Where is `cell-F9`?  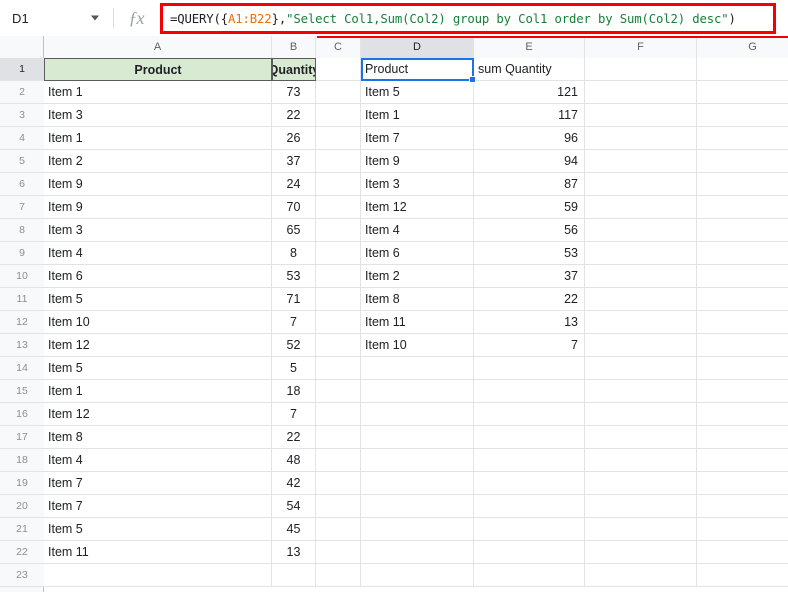
cell-F9 is located at coordinates (641, 253).